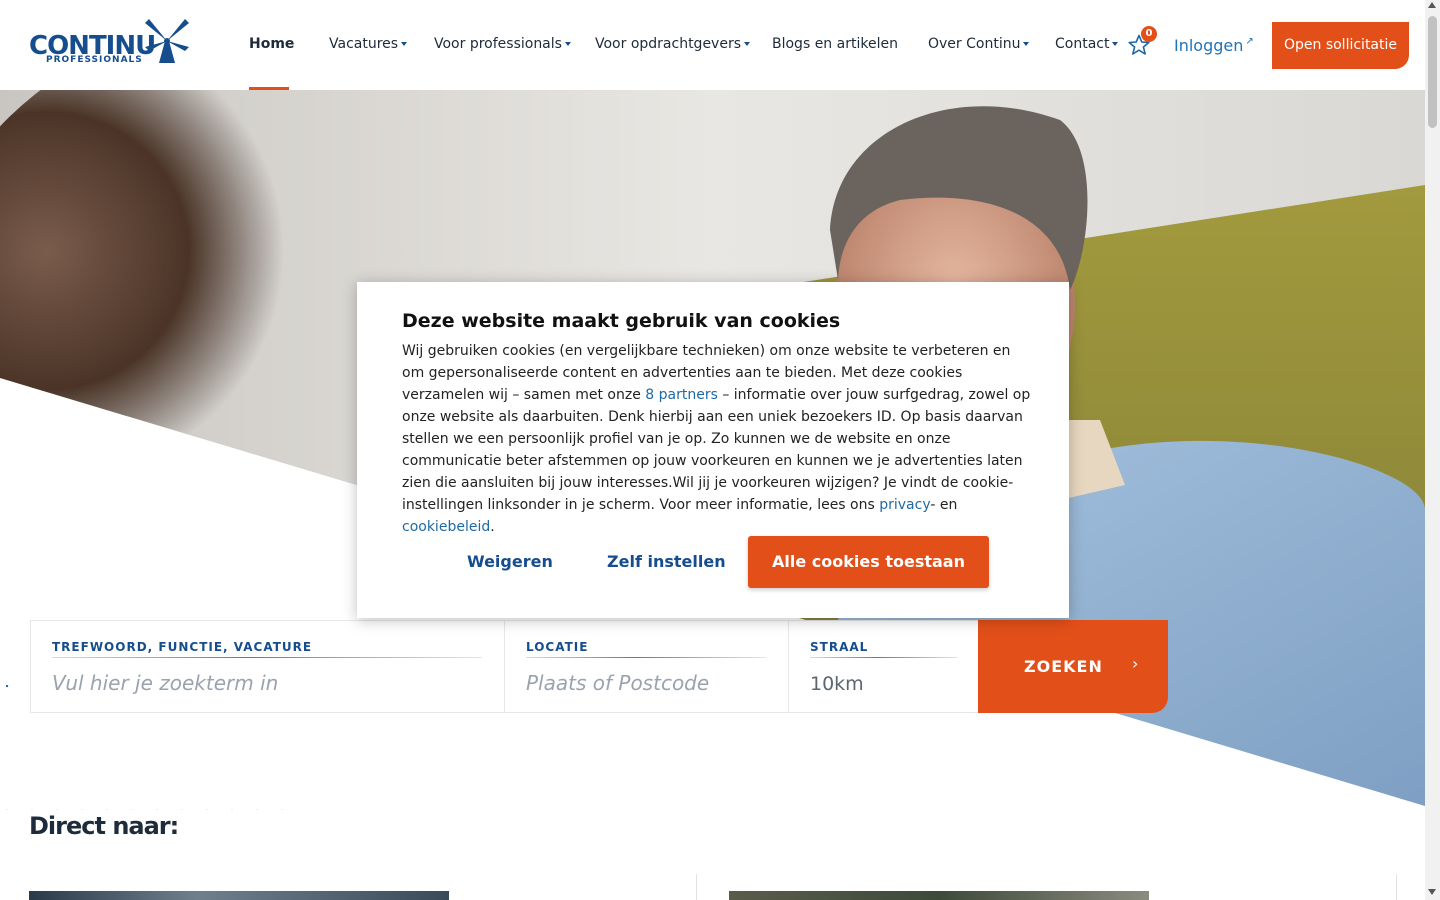 The height and width of the screenshot is (900, 1440). What do you see at coordinates (974, 44) in the screenshot?
I see `nav-item-label: Over Continu` at bounding box center [974, 44].